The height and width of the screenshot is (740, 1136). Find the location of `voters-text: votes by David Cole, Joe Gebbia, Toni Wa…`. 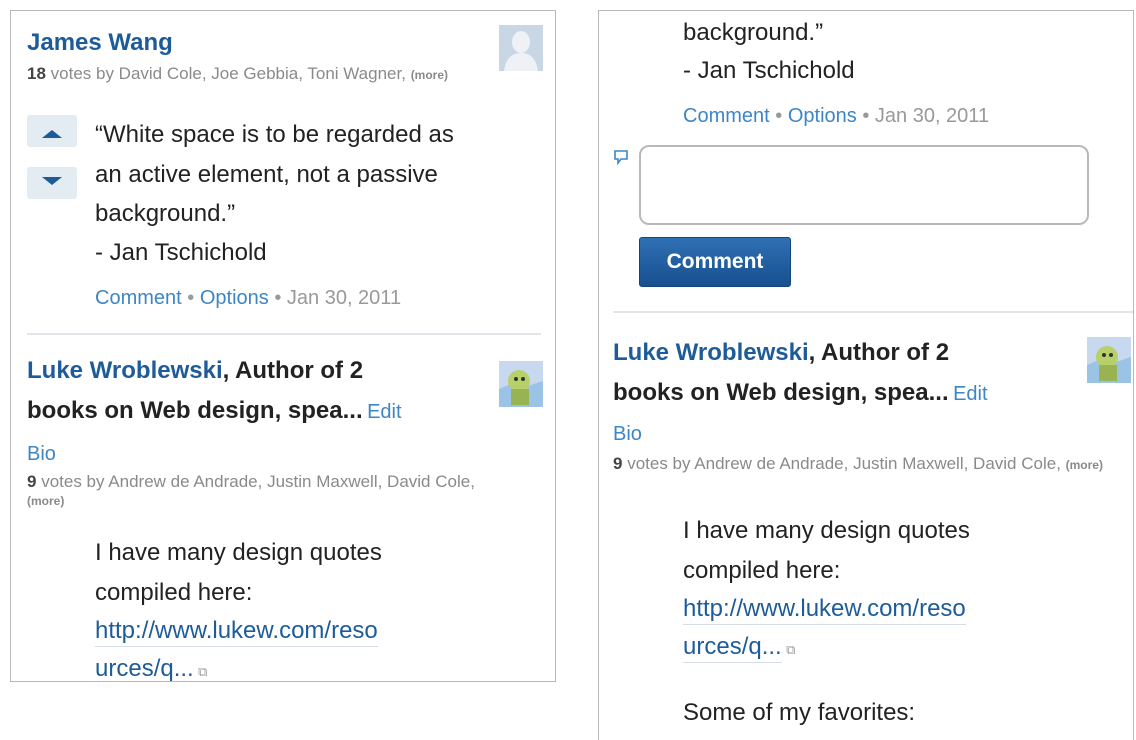

voters-text: votes by David Cole, Joe Gebbia, Toni Wa… is located at coordinates (228, 73).